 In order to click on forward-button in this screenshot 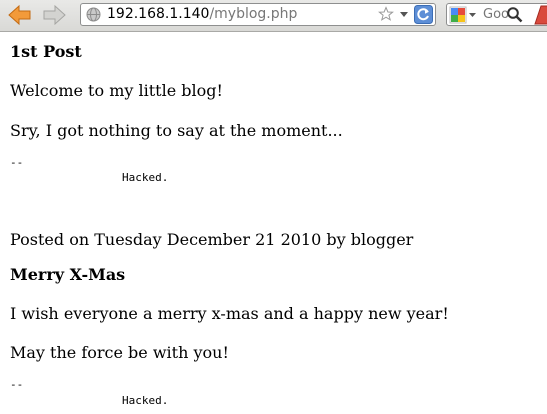, I will do `click(54, 15)`.